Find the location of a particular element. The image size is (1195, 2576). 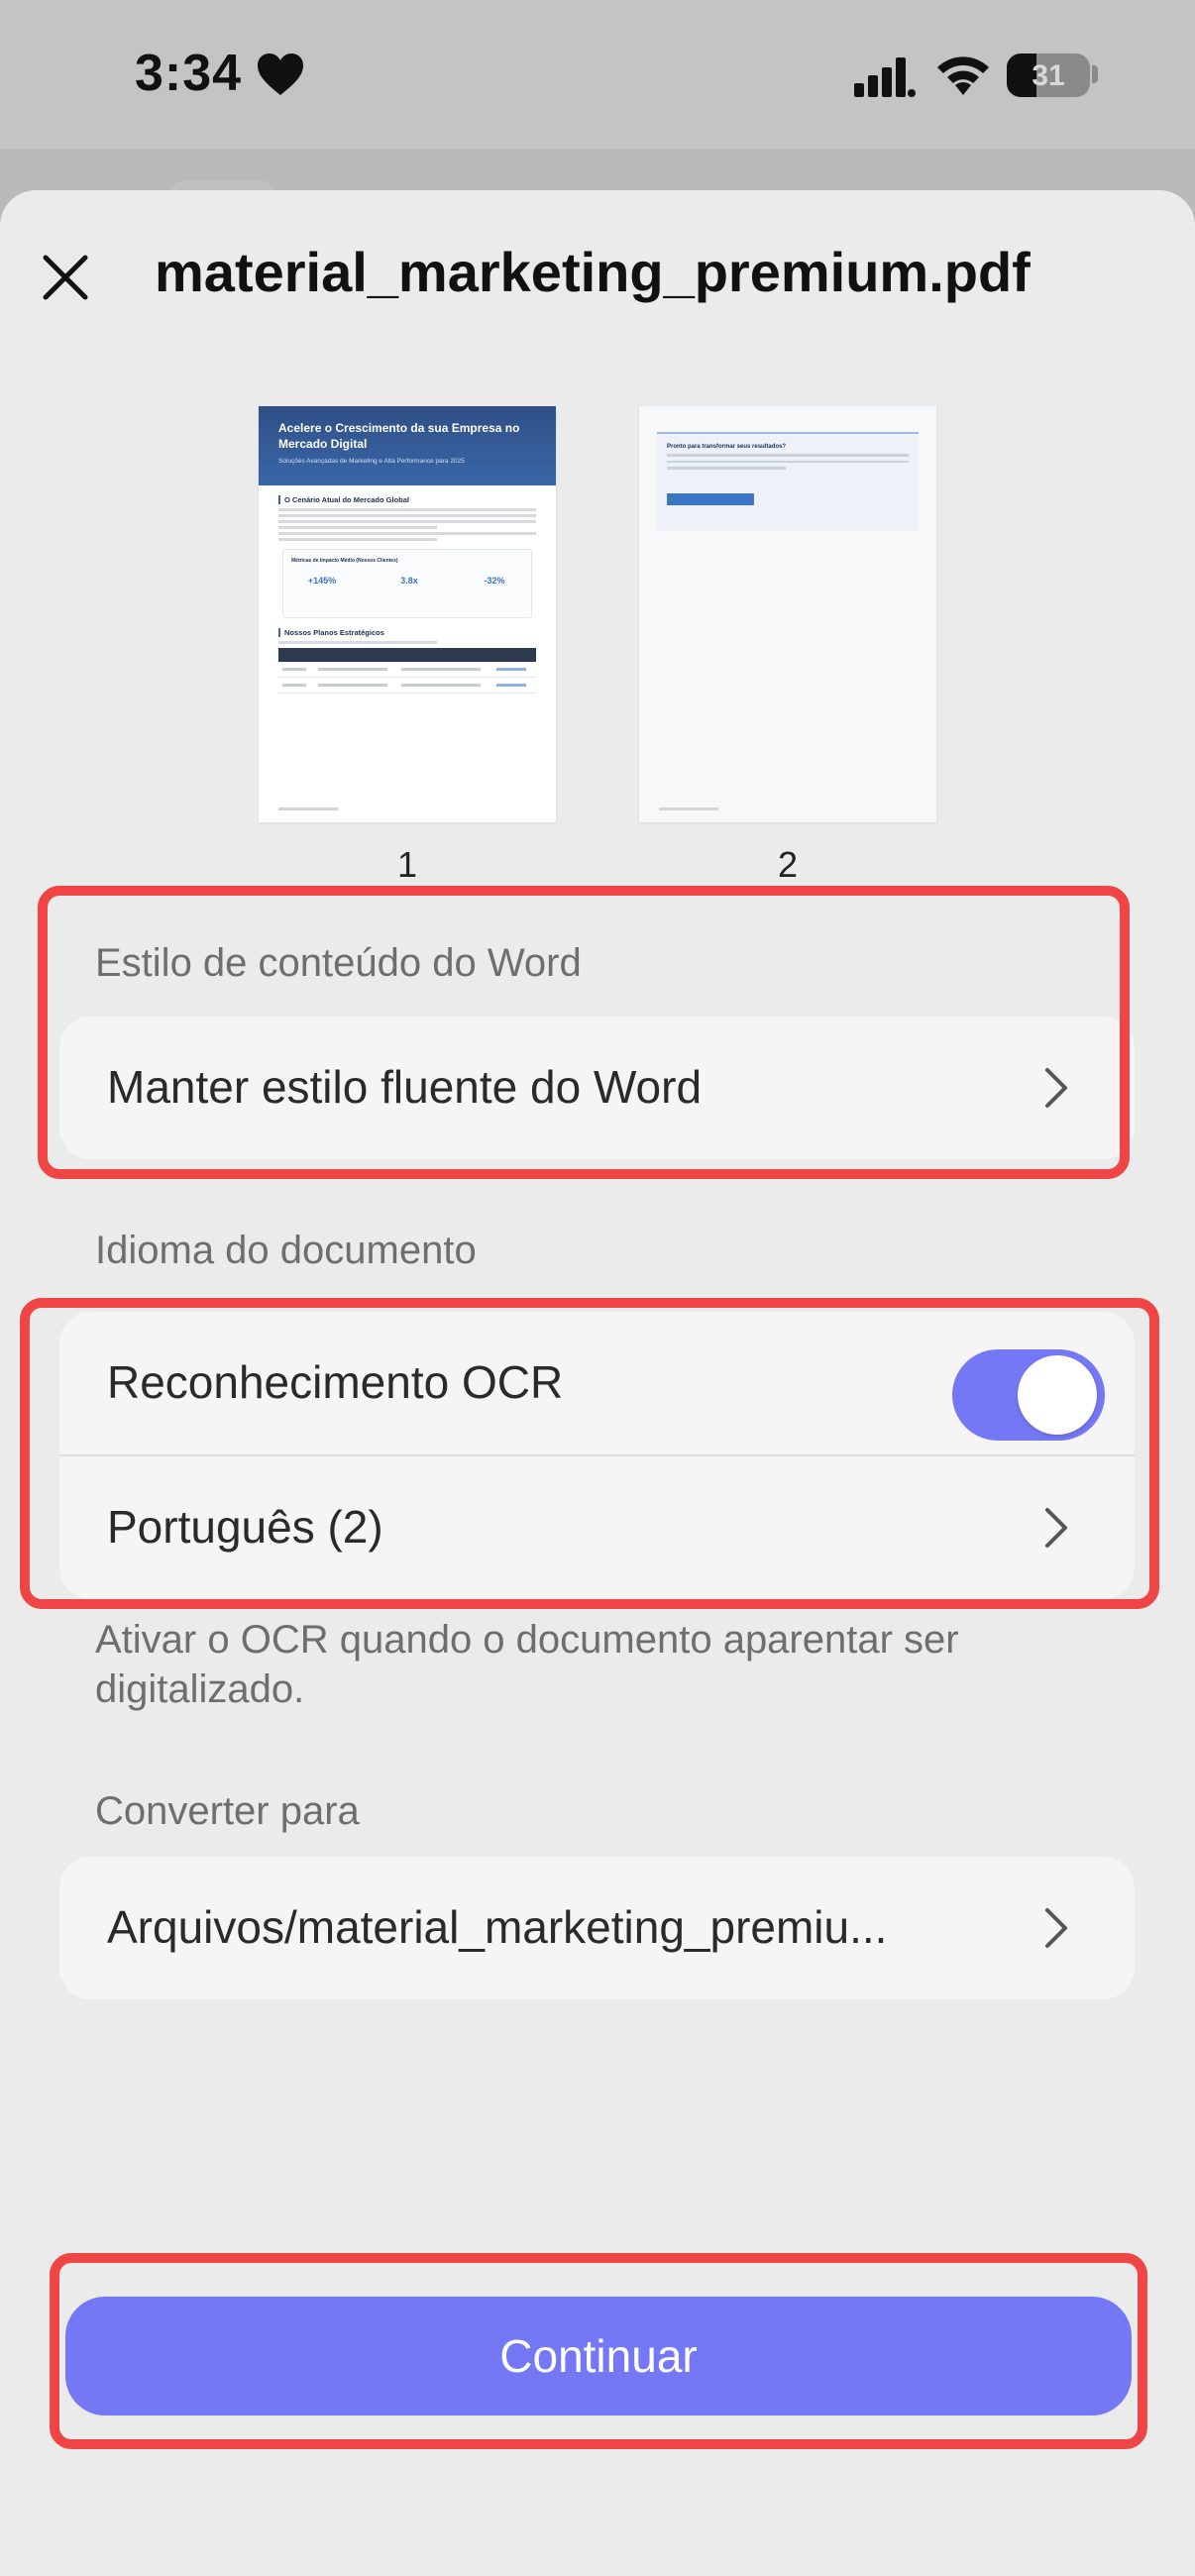

status-time: 3:34 is located at coordinates (189, 73).